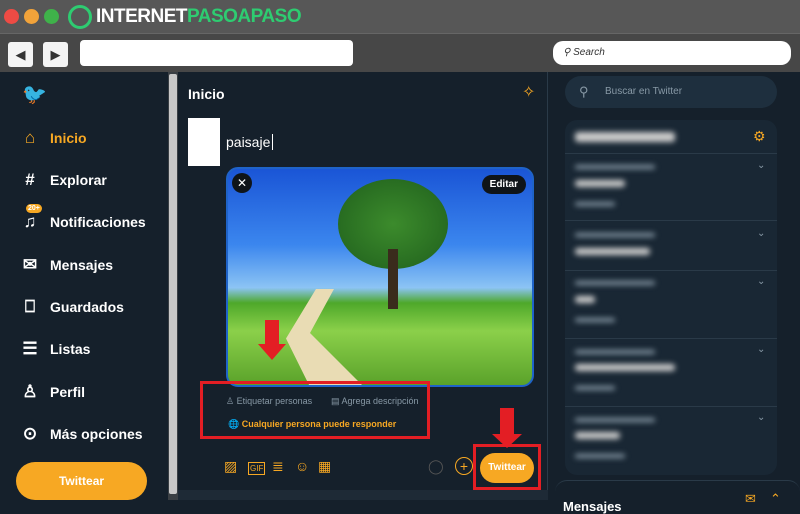  What do you see at coordinates (30, 264) in the screenshot?
I see `mail-icon: ✉` at bounding box center [30, 264].